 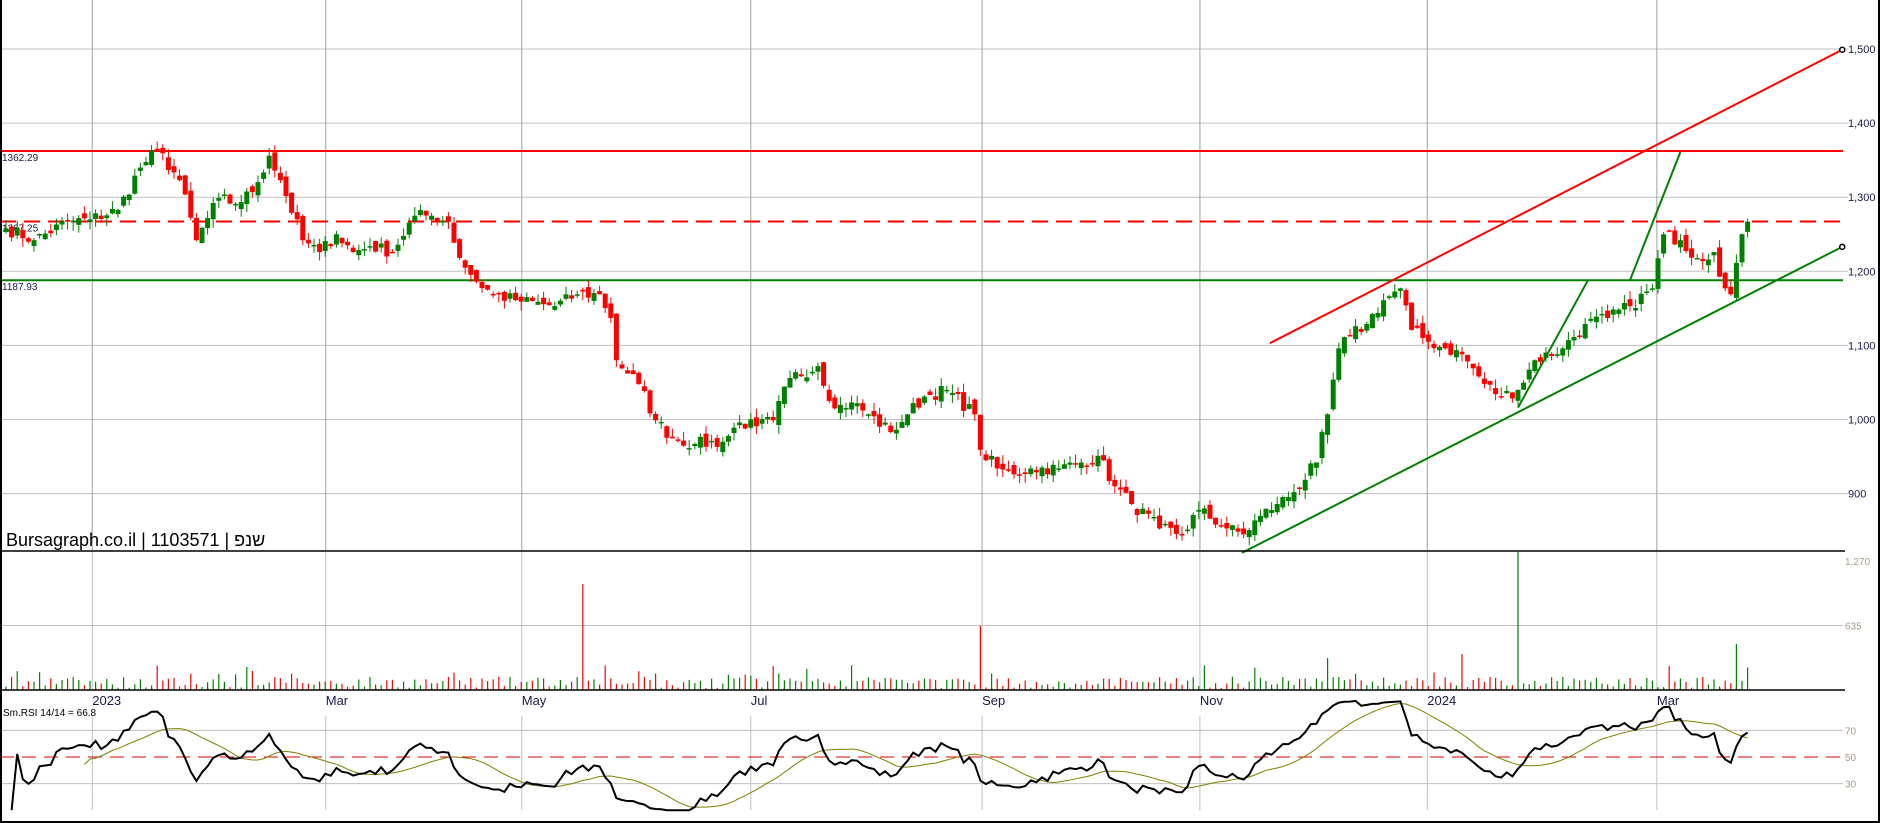 What do you see at coordinates (1862, 50) in the screenshot?
I see `price-tick-label: 1,500` at bounding box center [1862, 50].